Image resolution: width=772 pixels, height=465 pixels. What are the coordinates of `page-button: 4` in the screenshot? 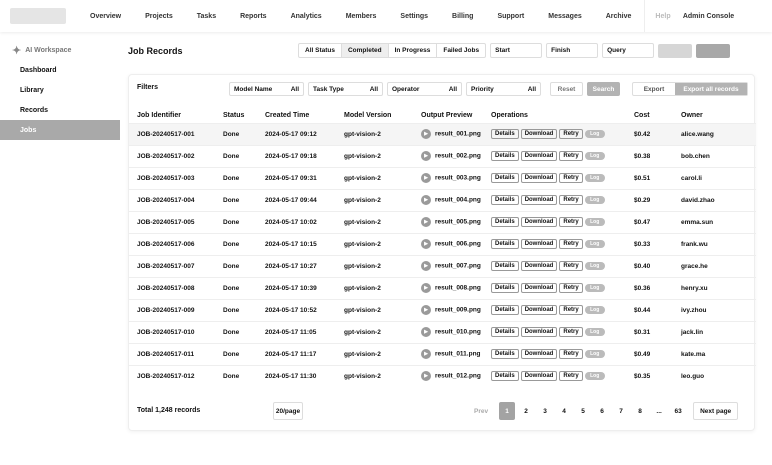 It's located at (564, 411).